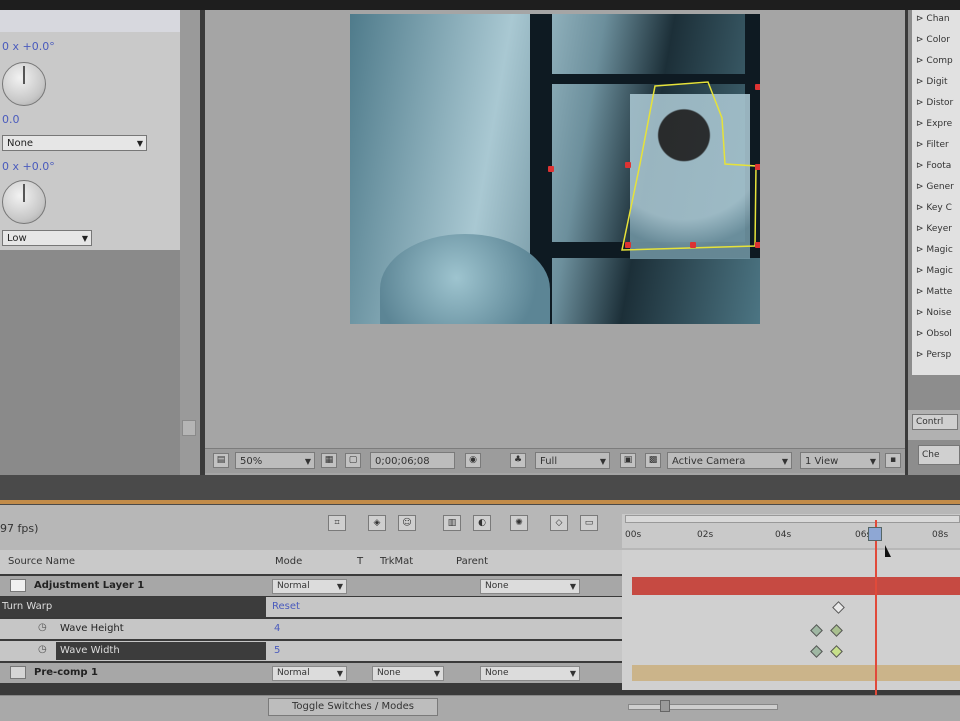 This screenshot has height=721, width=960. I want to click on presets-footer: Contrl, so click(934, 425).